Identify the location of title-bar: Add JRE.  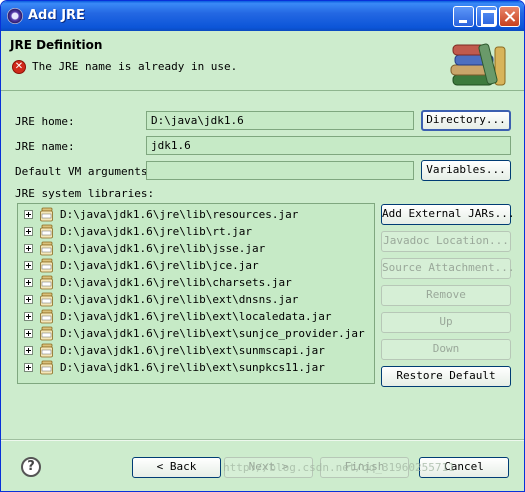
(262, 16).